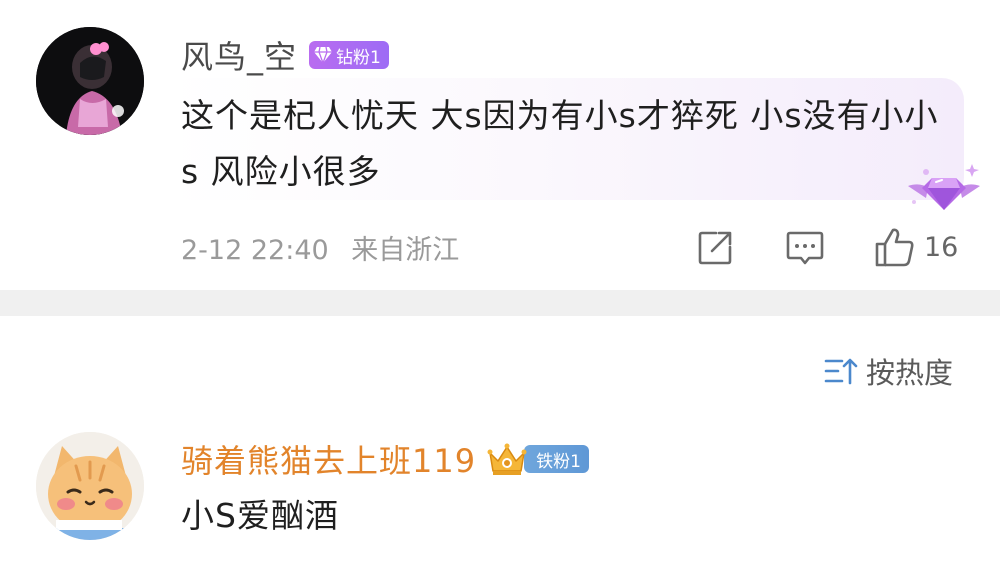 This screenshot has height=566, width=1000. I want to click on share-icon, so click(715, 248).